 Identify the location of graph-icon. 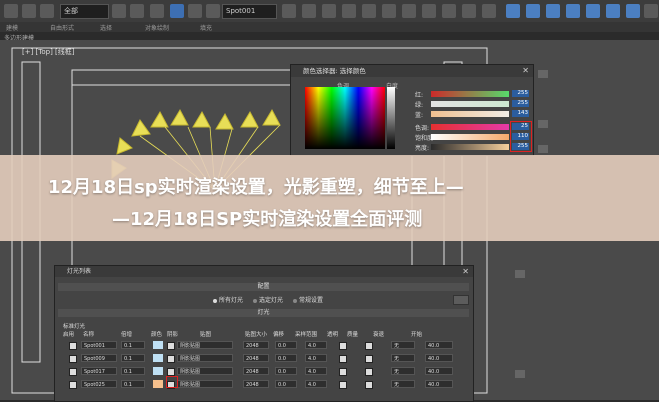
(449, 11).